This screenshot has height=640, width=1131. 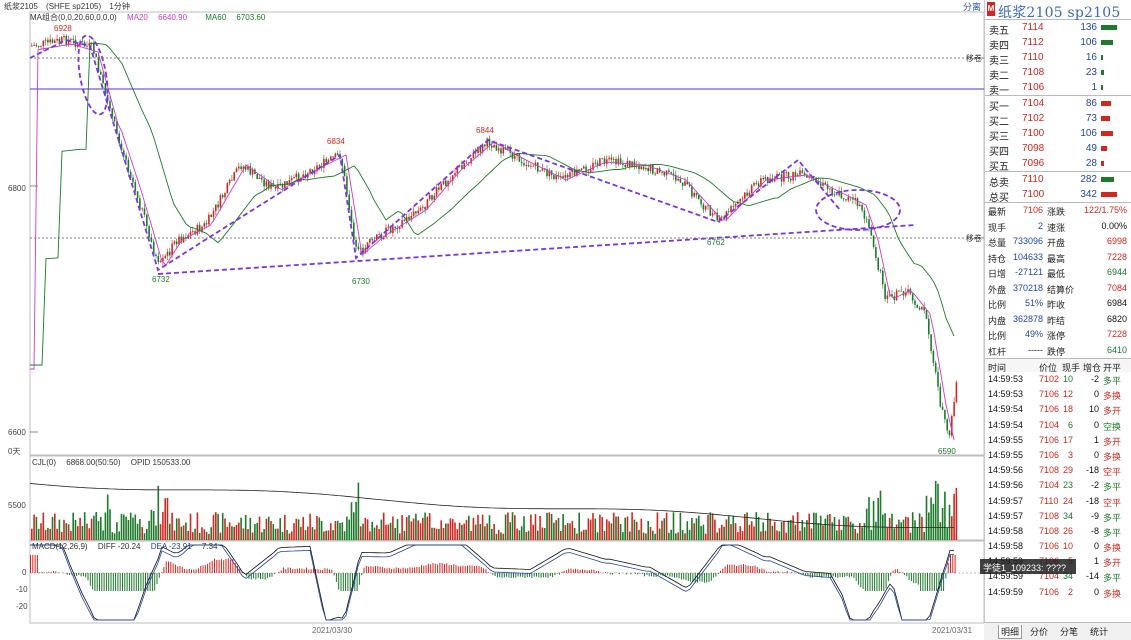 What do you see at coordinates (1058, 195) in the screenshot?
I see `total-row: 总买 7100 342` at bounding box center [1058, 195].